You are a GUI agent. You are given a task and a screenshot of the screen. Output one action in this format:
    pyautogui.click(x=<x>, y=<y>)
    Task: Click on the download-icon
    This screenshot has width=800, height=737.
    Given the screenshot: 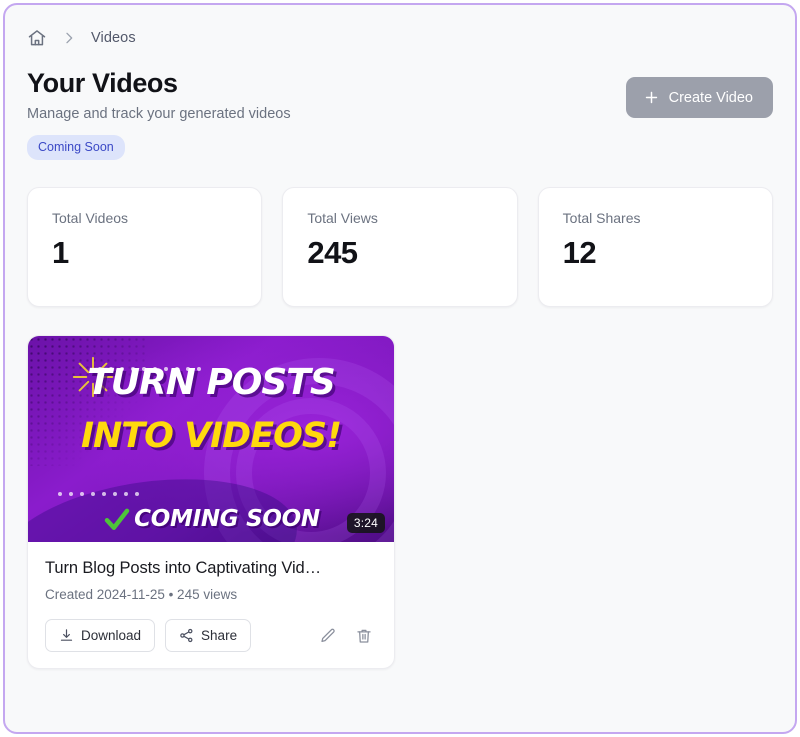 What is the action you would take?
    pyautogui.click(x=66, y=635)
    